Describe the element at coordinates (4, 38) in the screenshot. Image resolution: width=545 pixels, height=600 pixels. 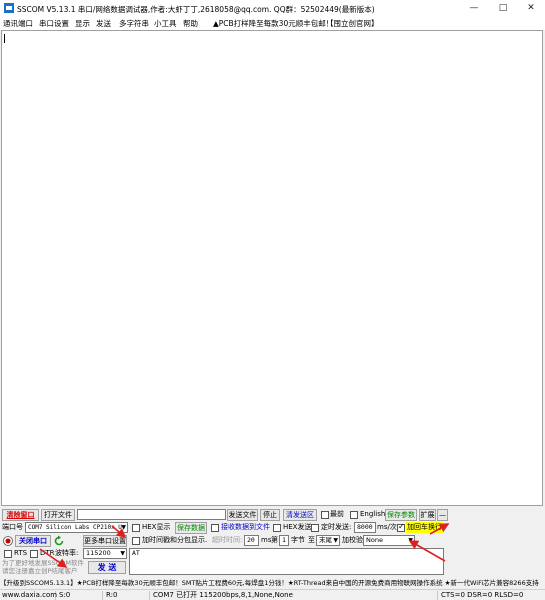
I see `text-cursor` at that location.